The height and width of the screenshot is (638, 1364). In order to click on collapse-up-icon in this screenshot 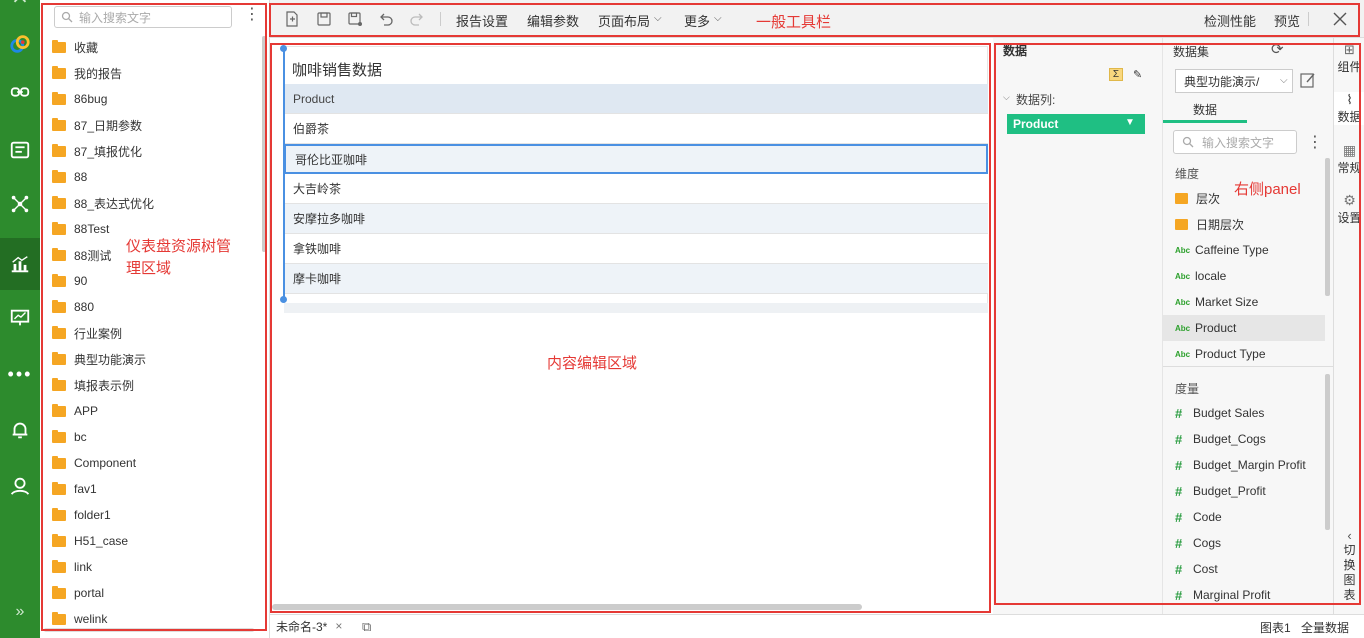, I will do `click(20, 6)`.